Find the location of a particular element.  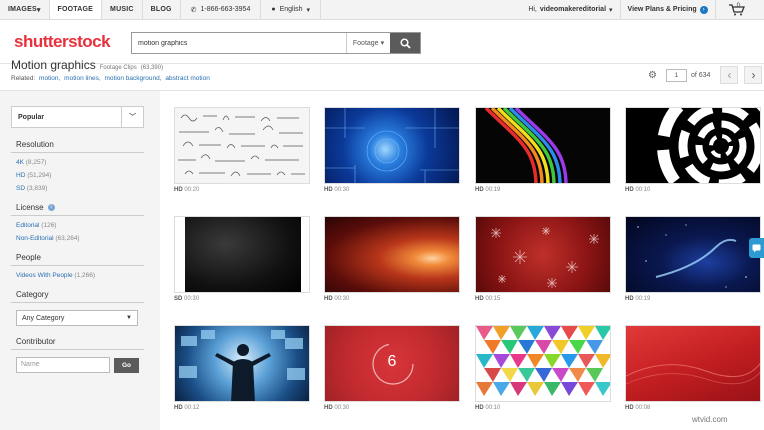

page-number-input: 1 is located at coordinates (676, 75).